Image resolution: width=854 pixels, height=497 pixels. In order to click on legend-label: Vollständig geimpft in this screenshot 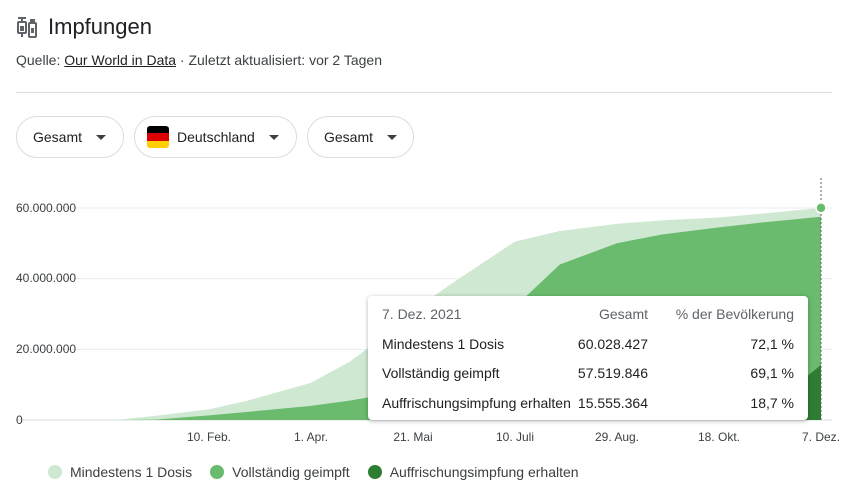, I will do `click(291, 472)`.